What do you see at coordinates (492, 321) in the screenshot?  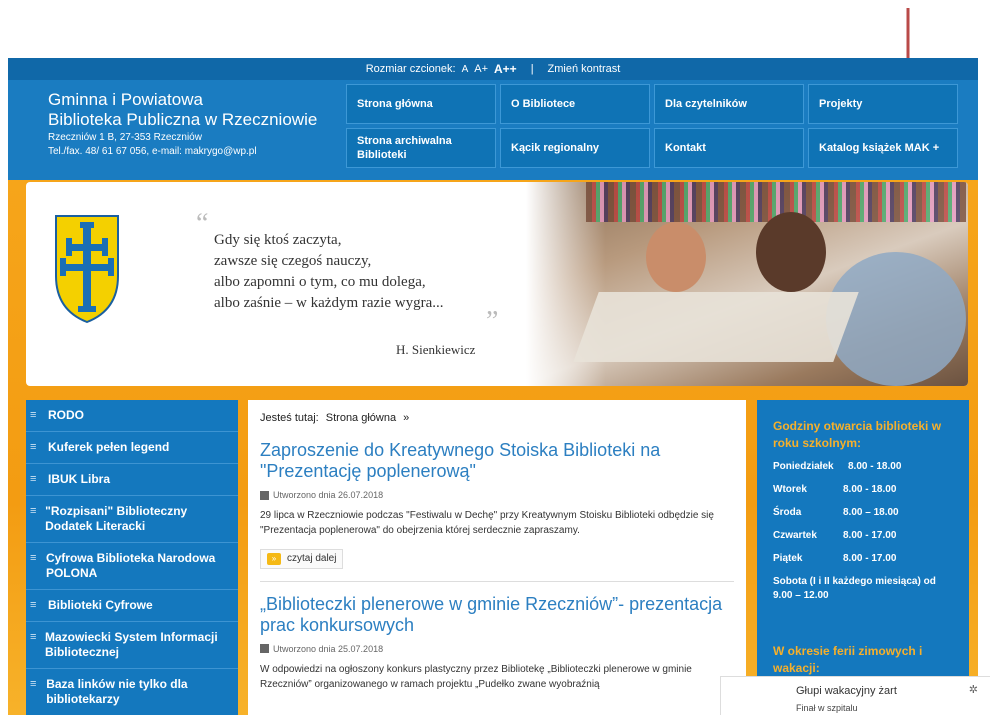 I see `quote-close-mark: ”` at bounding box center [492, 321].